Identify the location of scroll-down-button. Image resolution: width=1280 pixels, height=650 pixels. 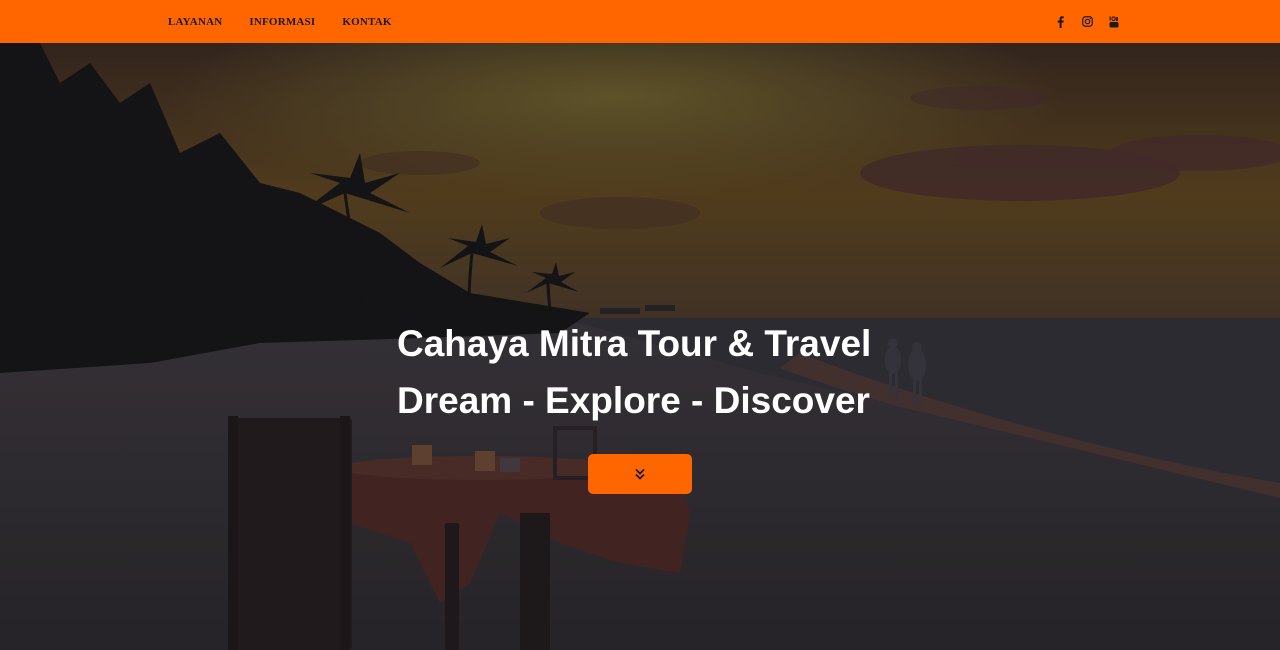
(640, 474).